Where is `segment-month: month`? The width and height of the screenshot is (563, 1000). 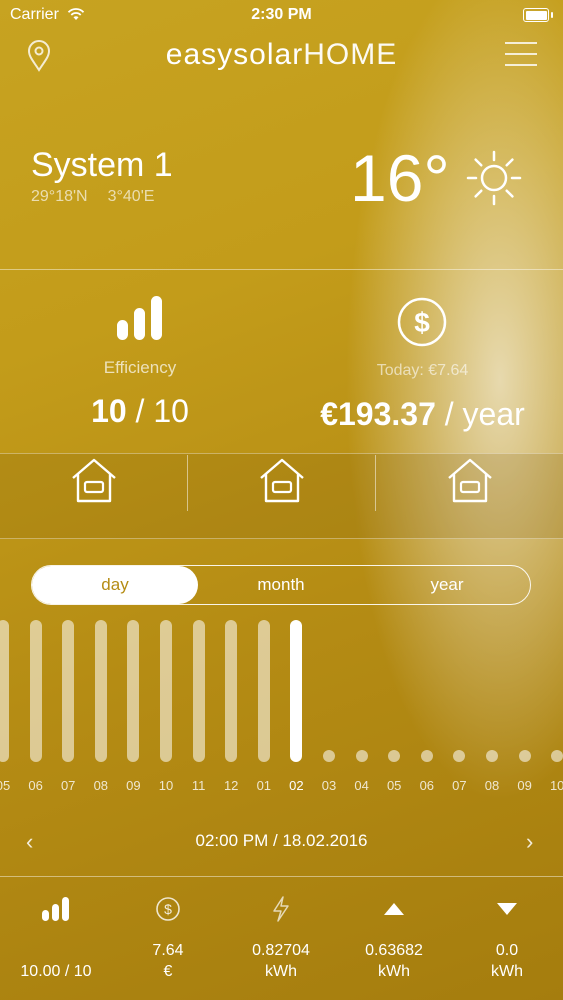 segment-month: month is located at coordinates (281, 585).